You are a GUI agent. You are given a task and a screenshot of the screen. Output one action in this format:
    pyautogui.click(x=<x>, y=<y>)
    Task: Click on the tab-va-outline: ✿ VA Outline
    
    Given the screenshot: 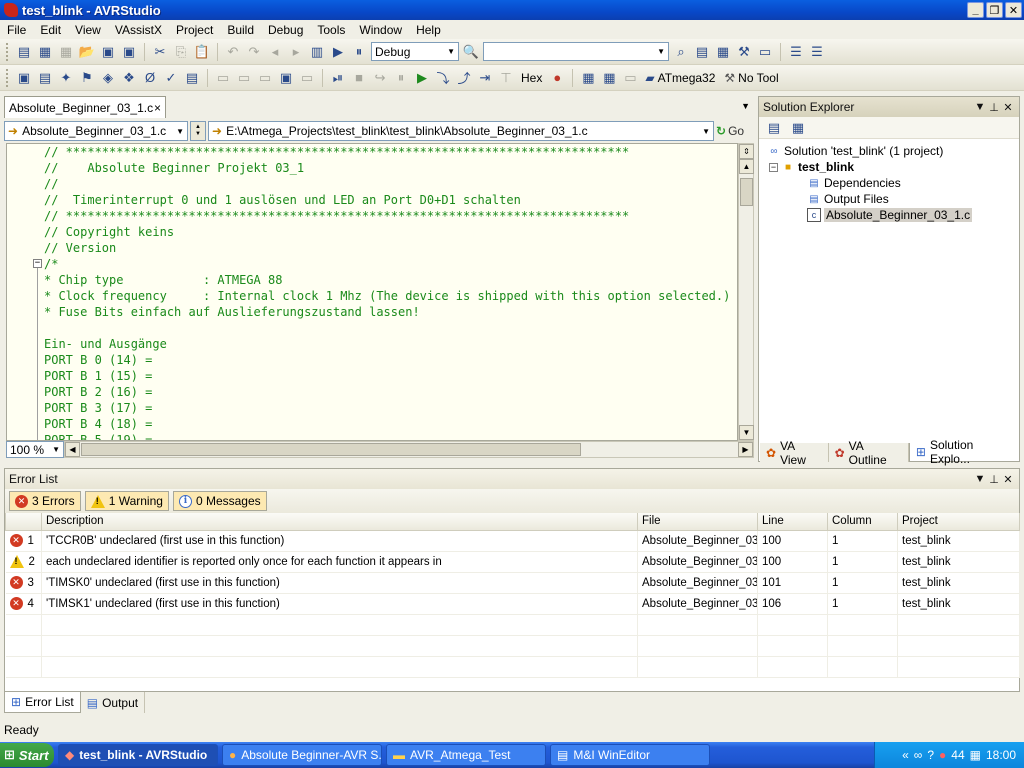 What is the action you would take?
    pyautogui.click(x=869, y=453)
    